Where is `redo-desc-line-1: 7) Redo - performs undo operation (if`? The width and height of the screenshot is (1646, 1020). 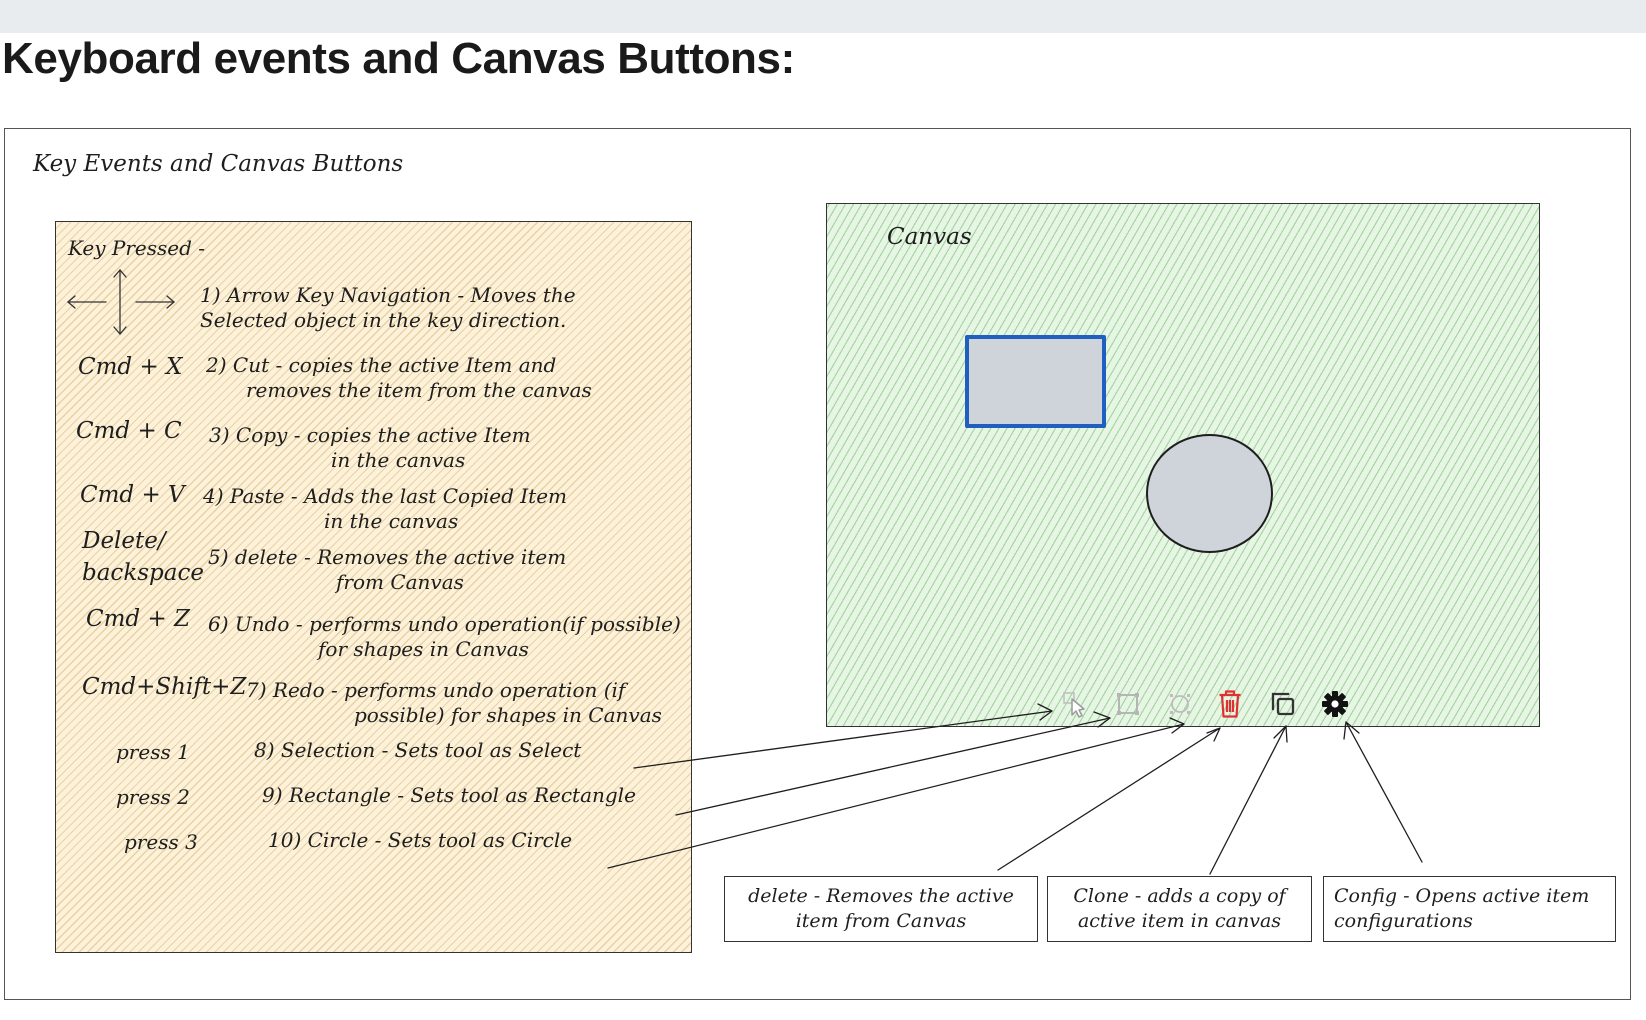
redo-desc-line-1: 7) Redo - performs undo operation (if is located at coordinates (436, 690).